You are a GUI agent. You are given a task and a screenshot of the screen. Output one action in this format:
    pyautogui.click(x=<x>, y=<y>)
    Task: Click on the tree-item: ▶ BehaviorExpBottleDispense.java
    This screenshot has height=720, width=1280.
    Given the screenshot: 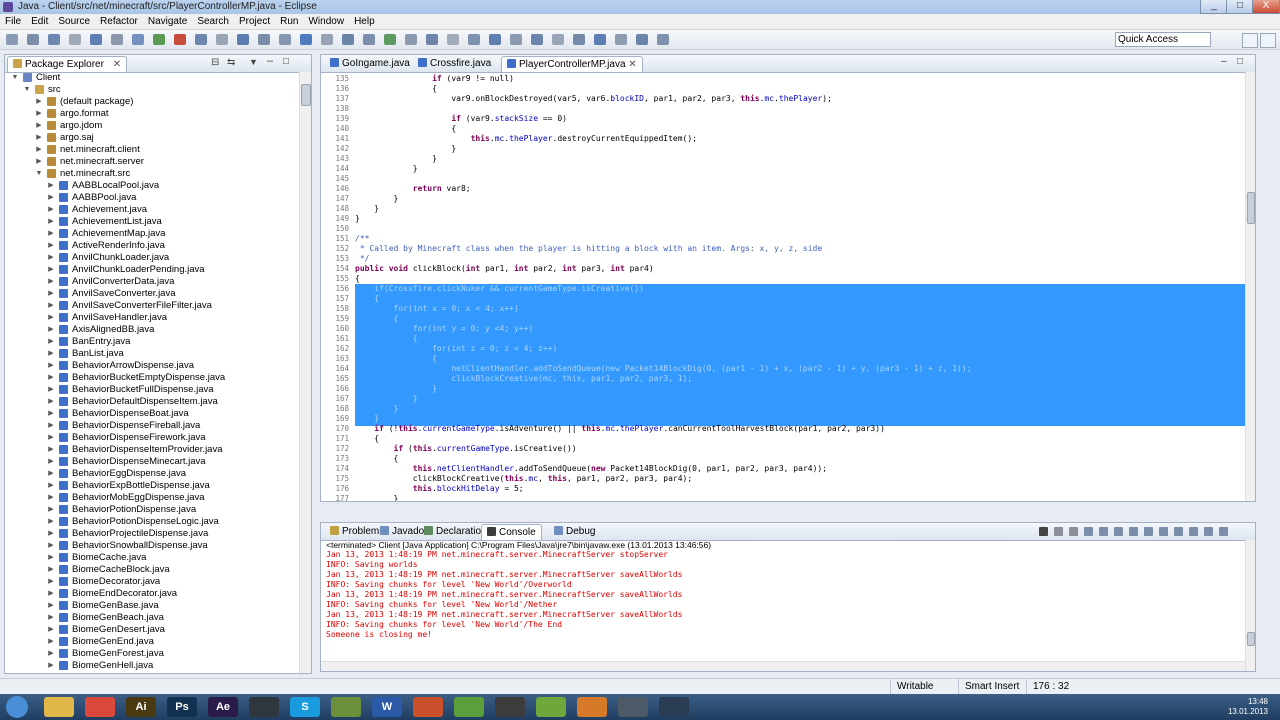 What is the action you would take?
    pyautogui.click(x=152, y=486)
    